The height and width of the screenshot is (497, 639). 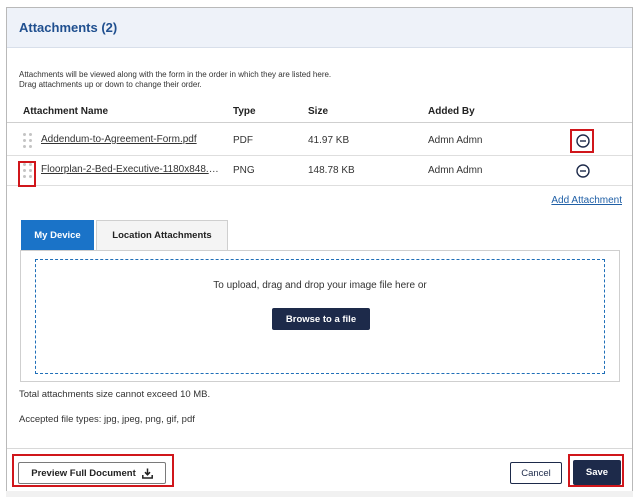 I want to click on tab-my-device: My Device, so click(x=57, y=235).